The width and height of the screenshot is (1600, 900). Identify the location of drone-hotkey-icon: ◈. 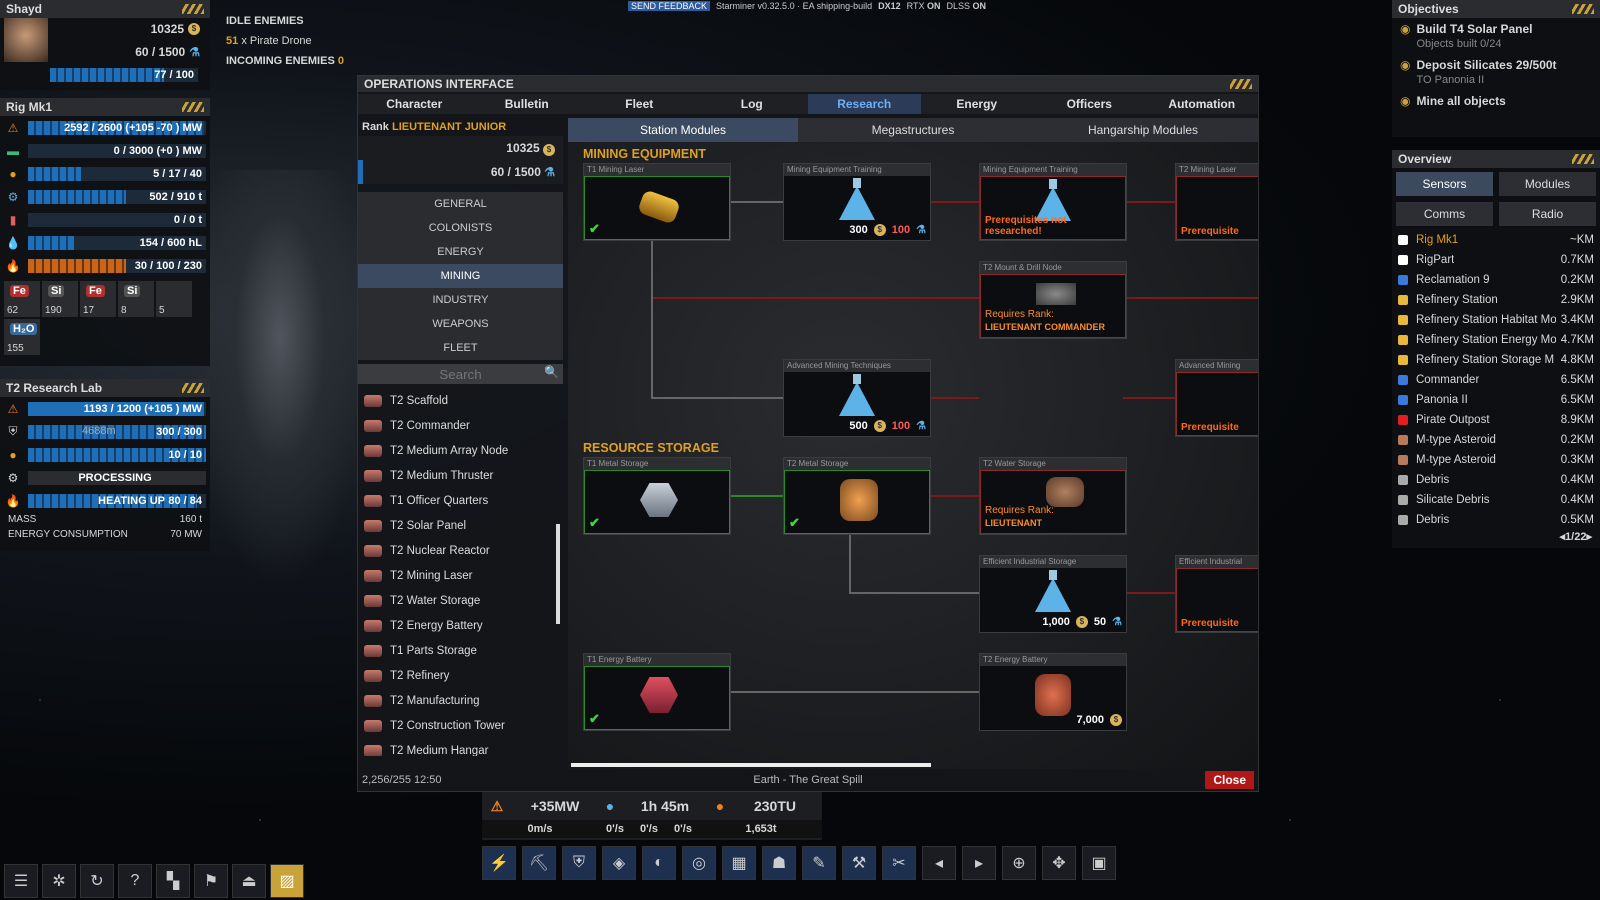
(619, 863).